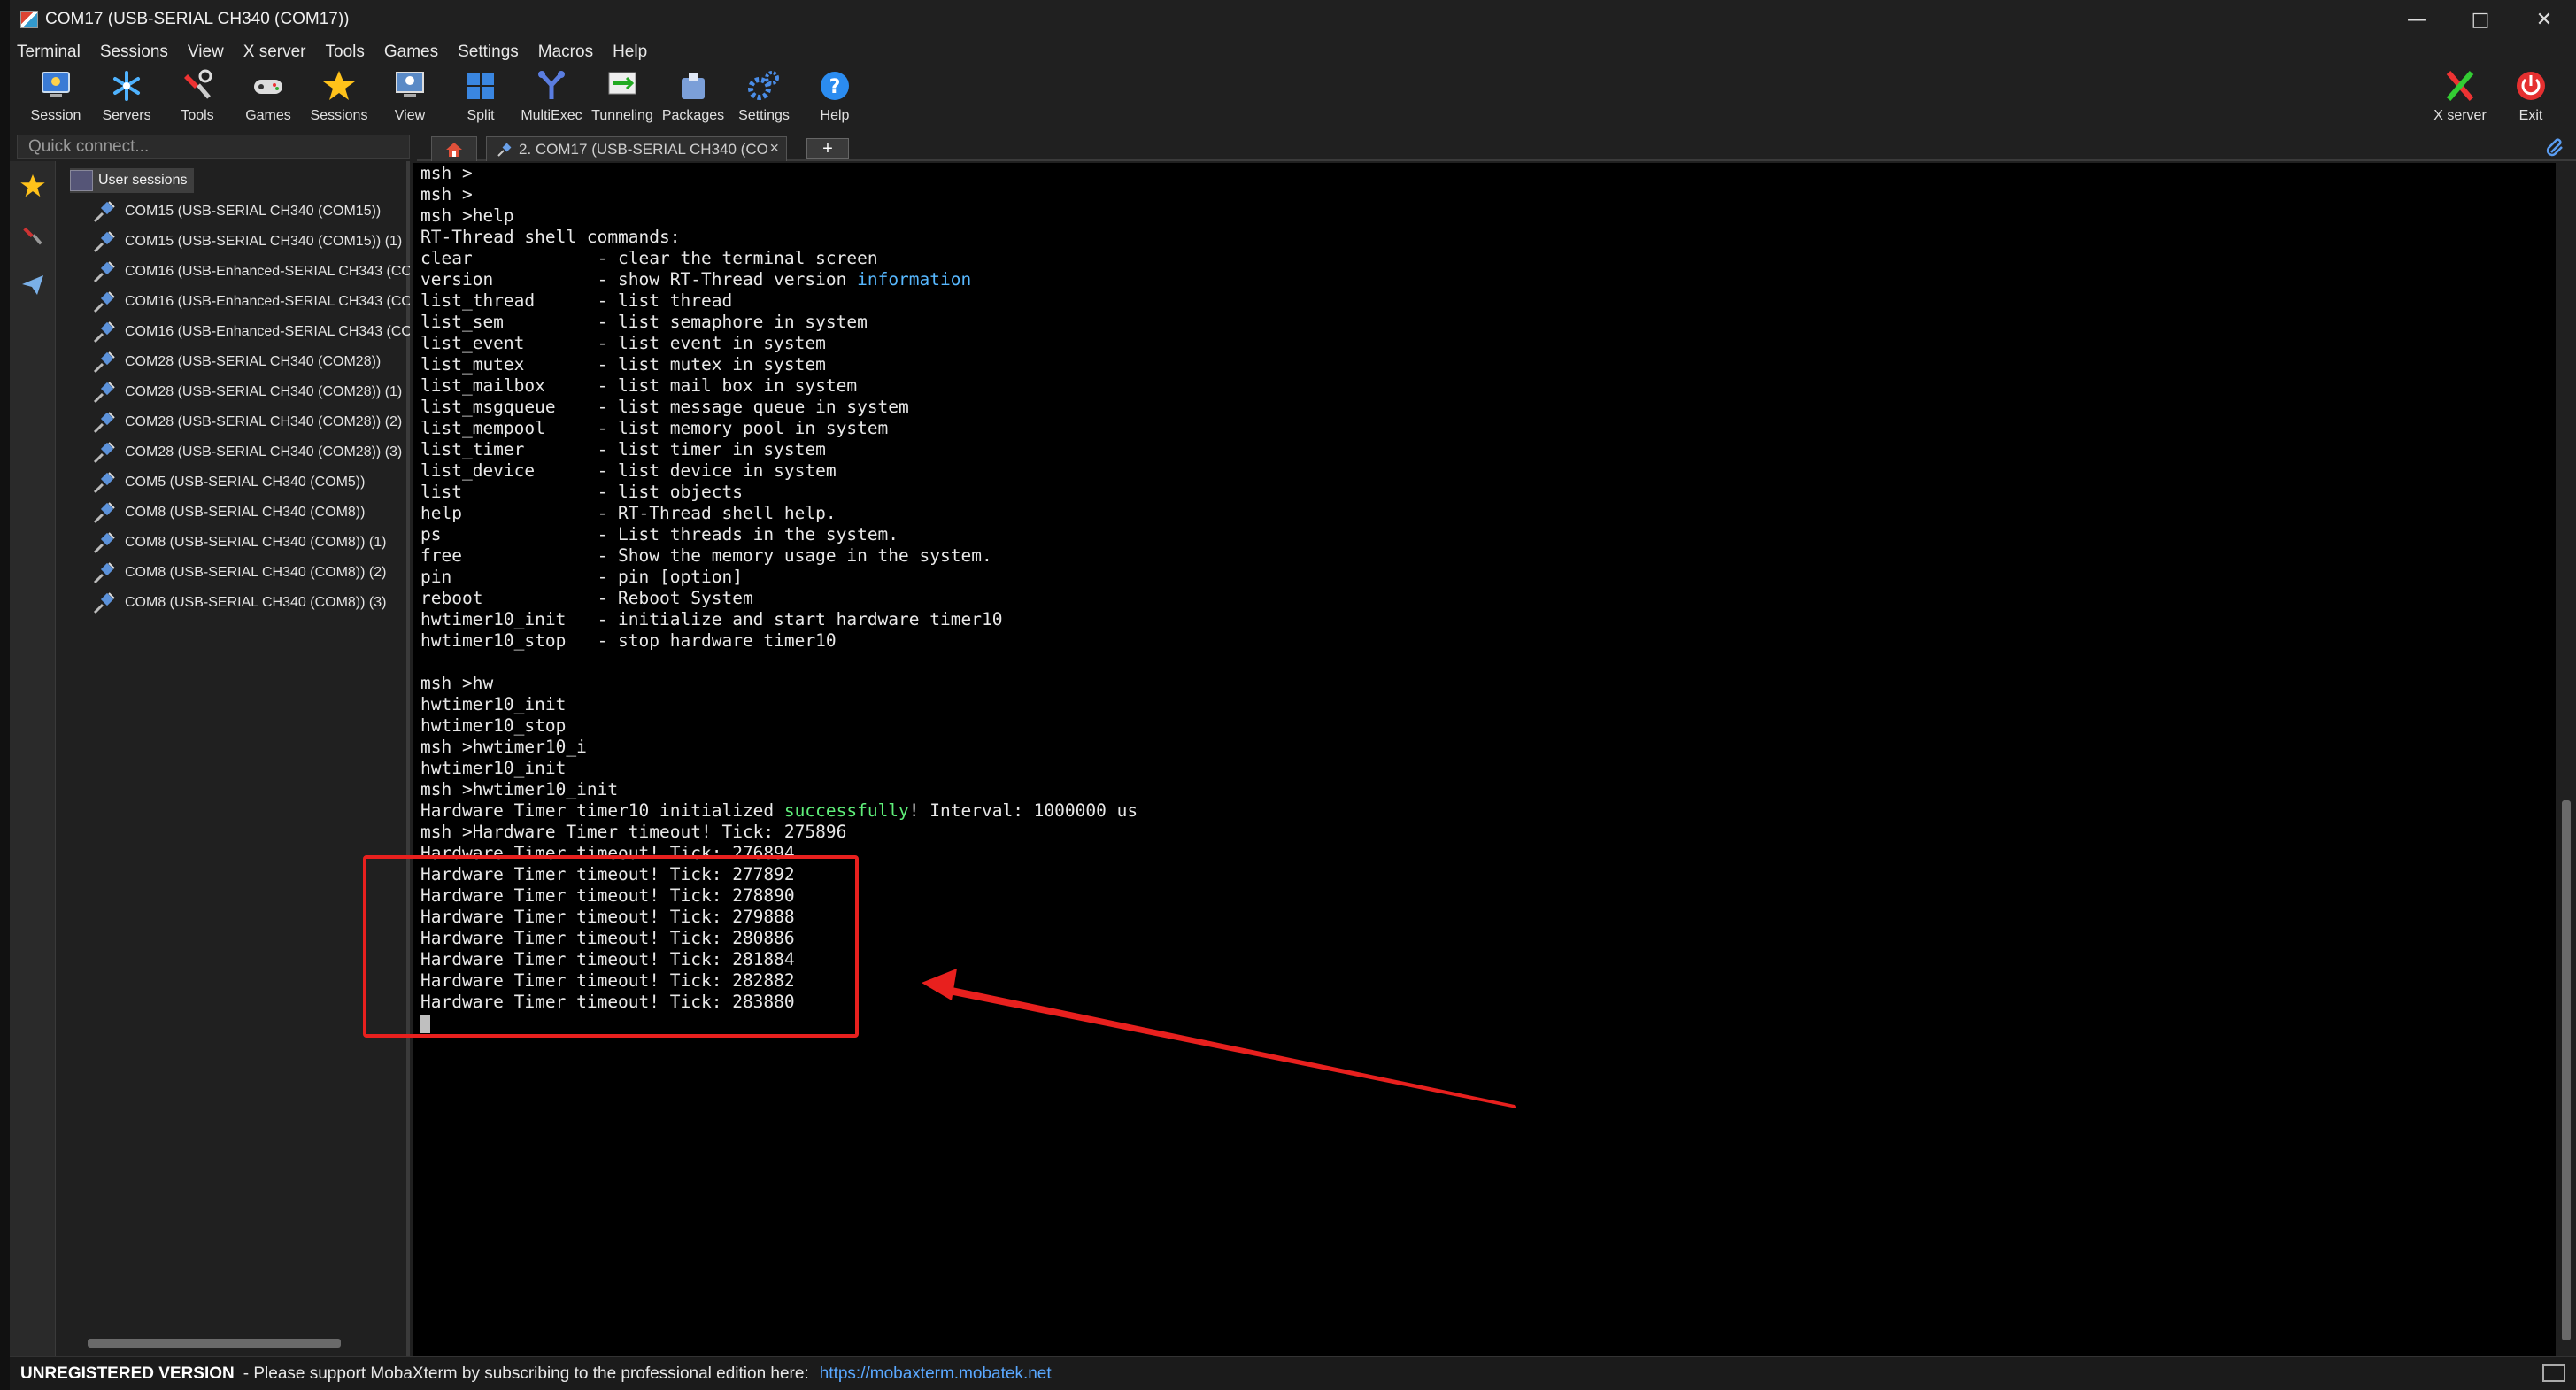 The image size is (2576, 1390). I want to click on menu-terminal: Terminal, so click(49, 52).